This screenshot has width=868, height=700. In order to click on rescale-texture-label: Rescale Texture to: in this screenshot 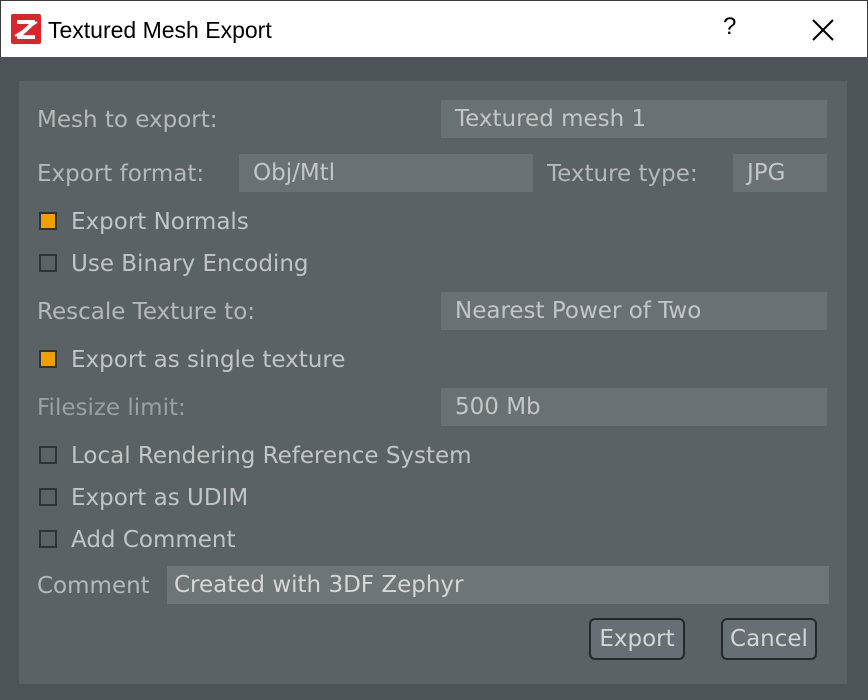, I will do `click(146, 312)`.